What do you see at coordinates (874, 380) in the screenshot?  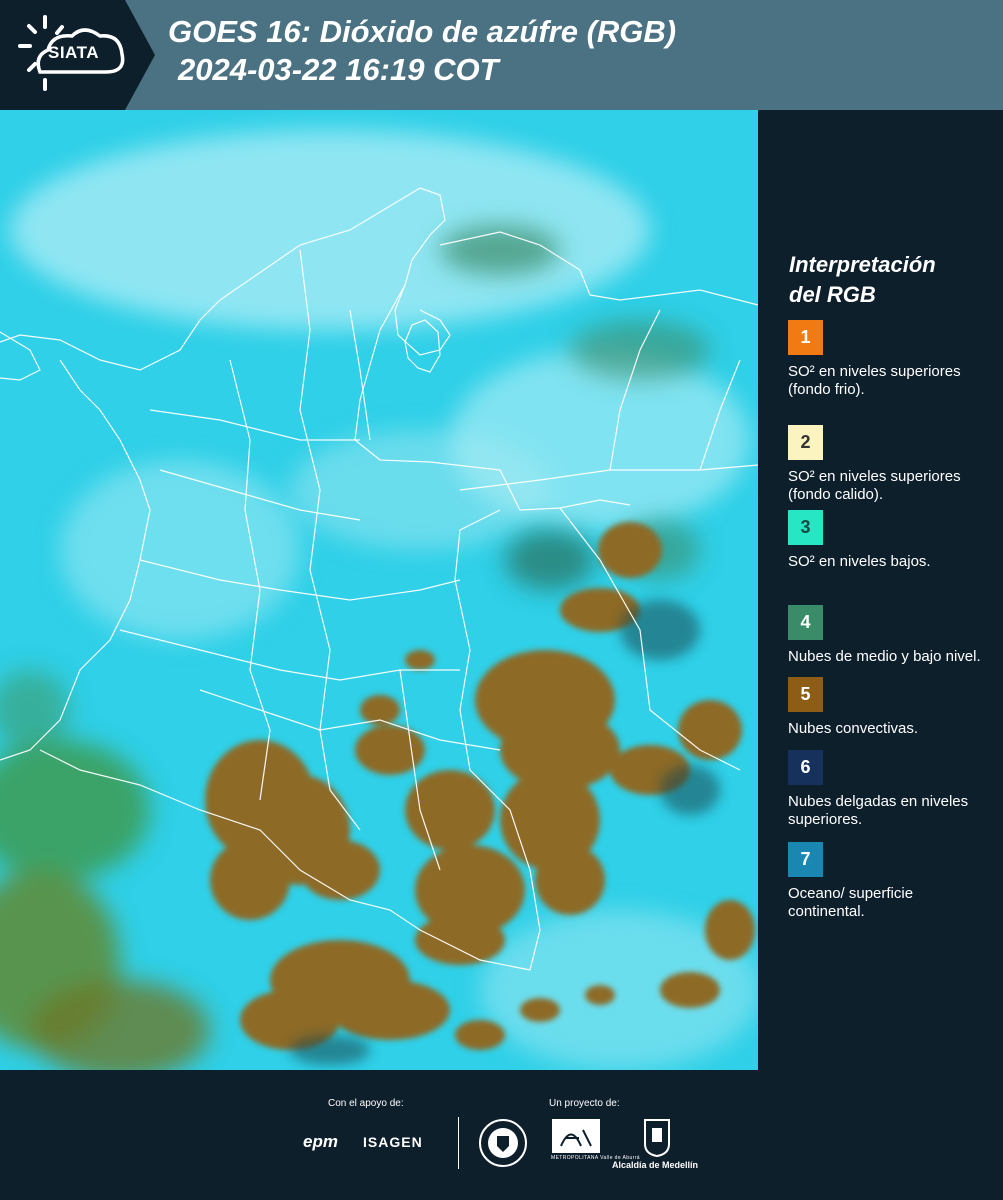 I see `legend-label: SO² en niveles superiores (fondo frio).` at bounding box center [874, 380].